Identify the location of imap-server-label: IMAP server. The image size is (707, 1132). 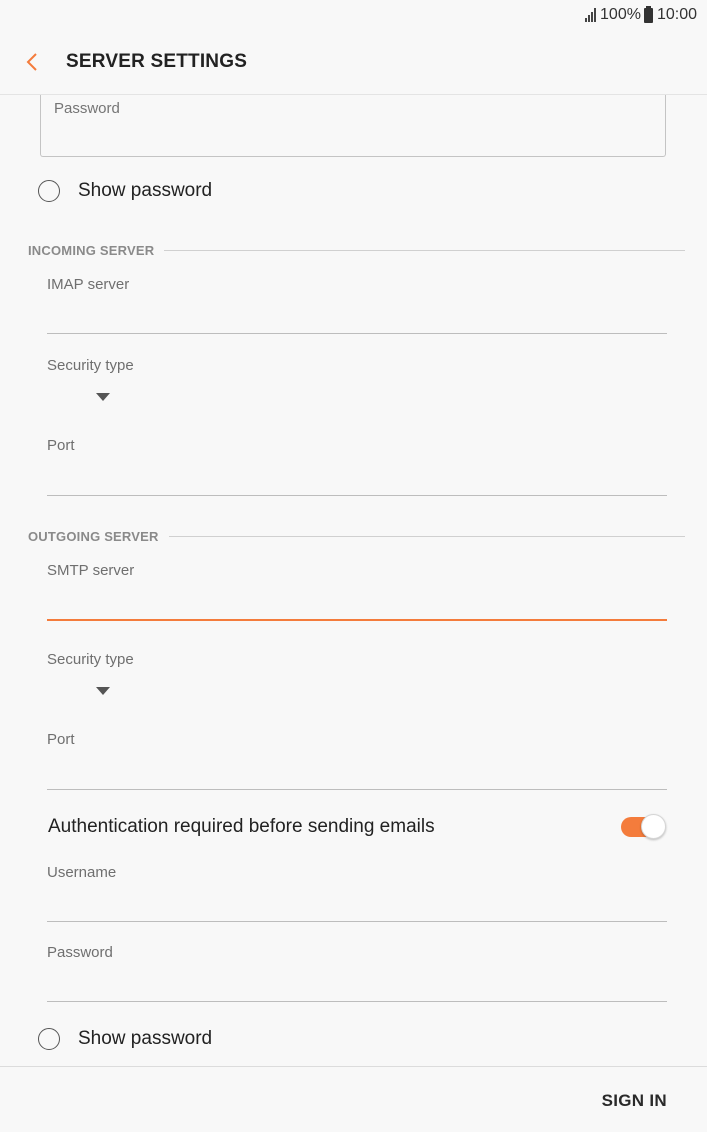
(88, 284).